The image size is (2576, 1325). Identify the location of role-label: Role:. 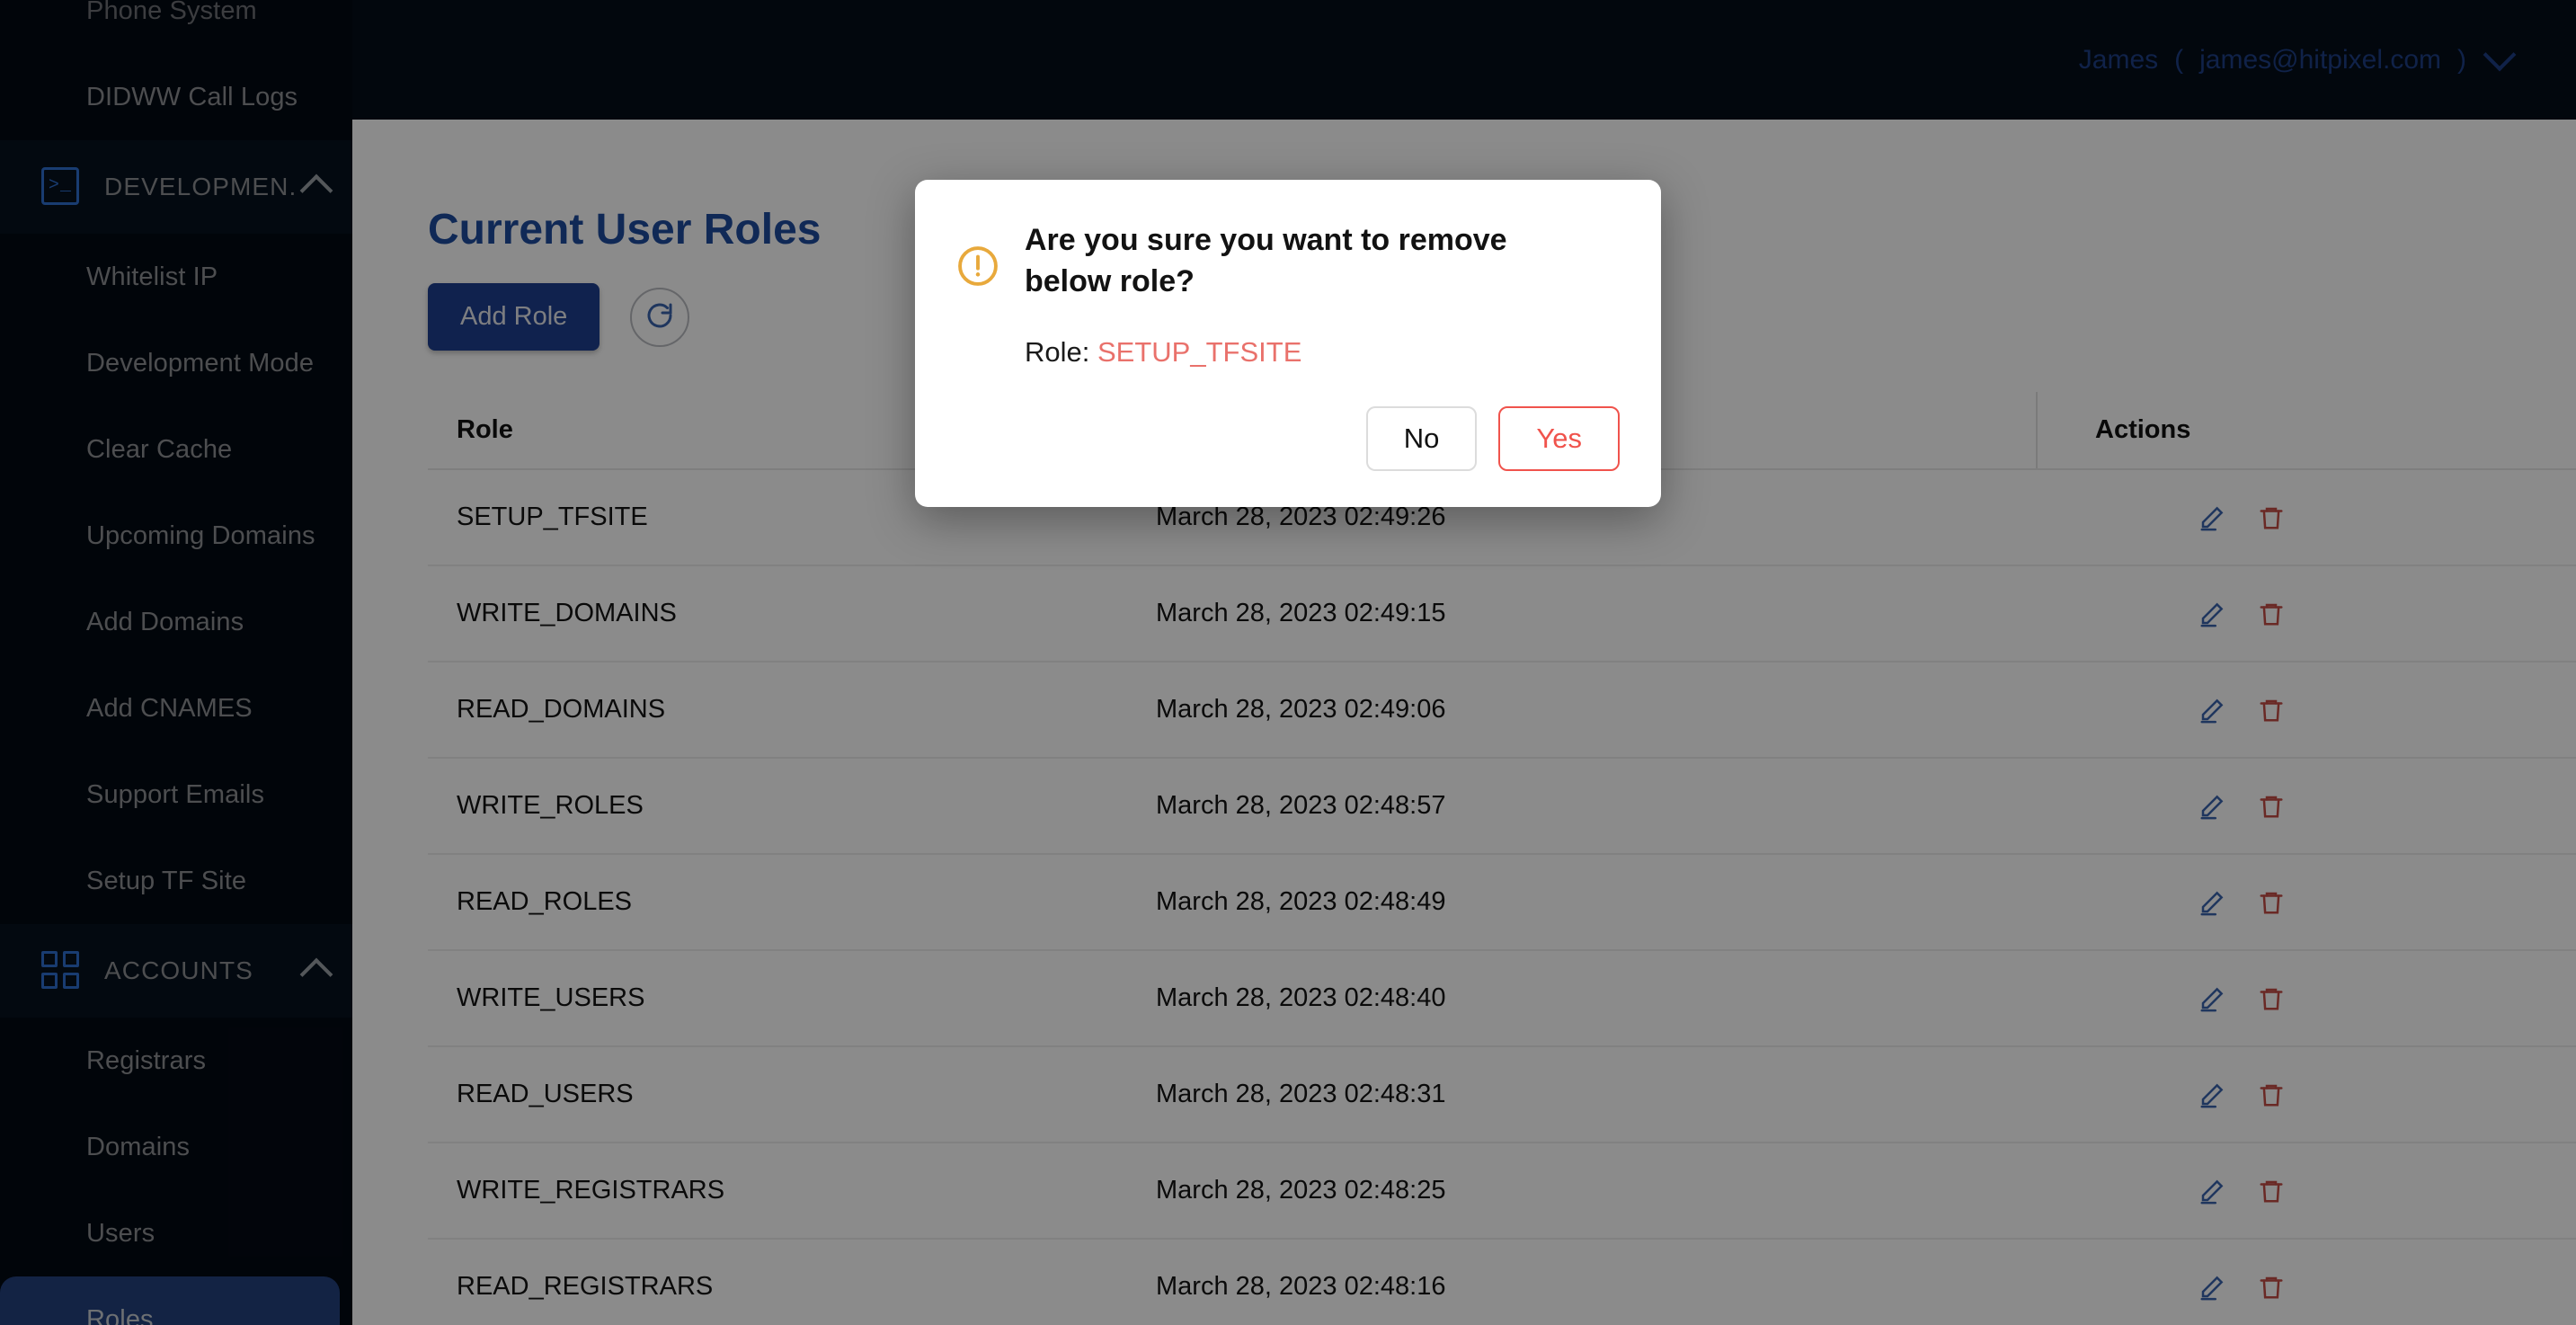
(1057, 352).